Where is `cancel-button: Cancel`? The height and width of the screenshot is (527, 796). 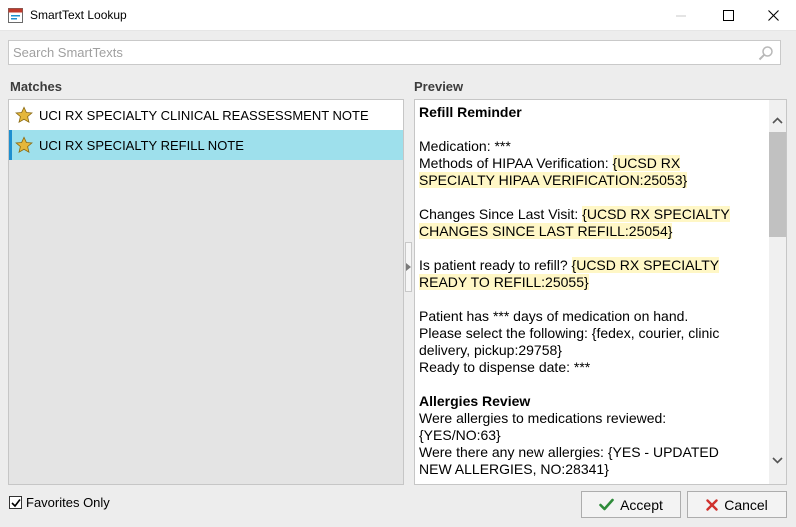 cancel-button: Cancel is located at coordinates (737, 504).